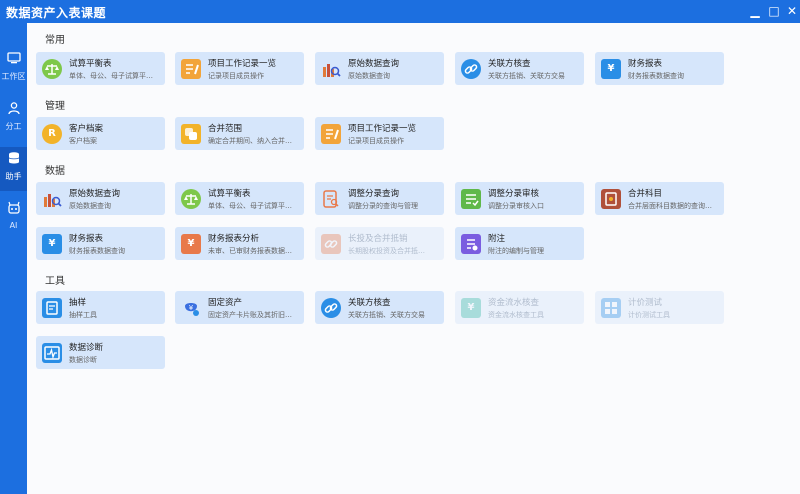 The image size is (800, 494). I want to click on minimize-button: ▁, so click(755, 11).